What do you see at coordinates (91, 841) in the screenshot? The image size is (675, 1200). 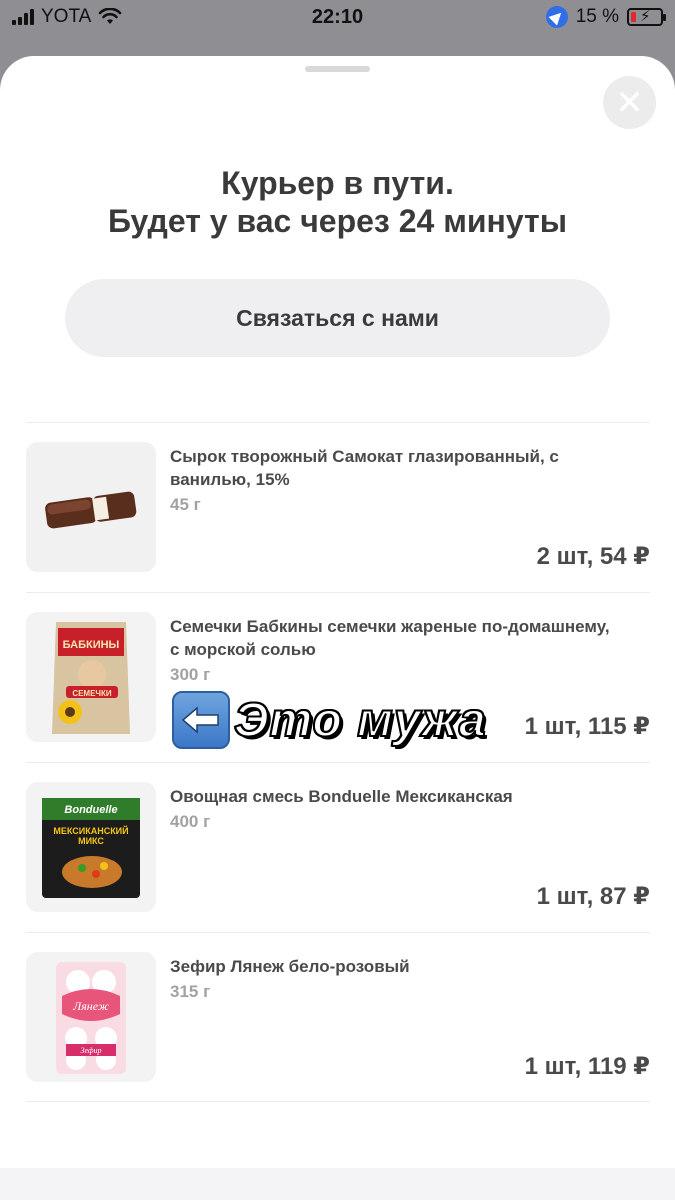 I see `pack-text-line2: МИКС` at bounding box center [91, 841].